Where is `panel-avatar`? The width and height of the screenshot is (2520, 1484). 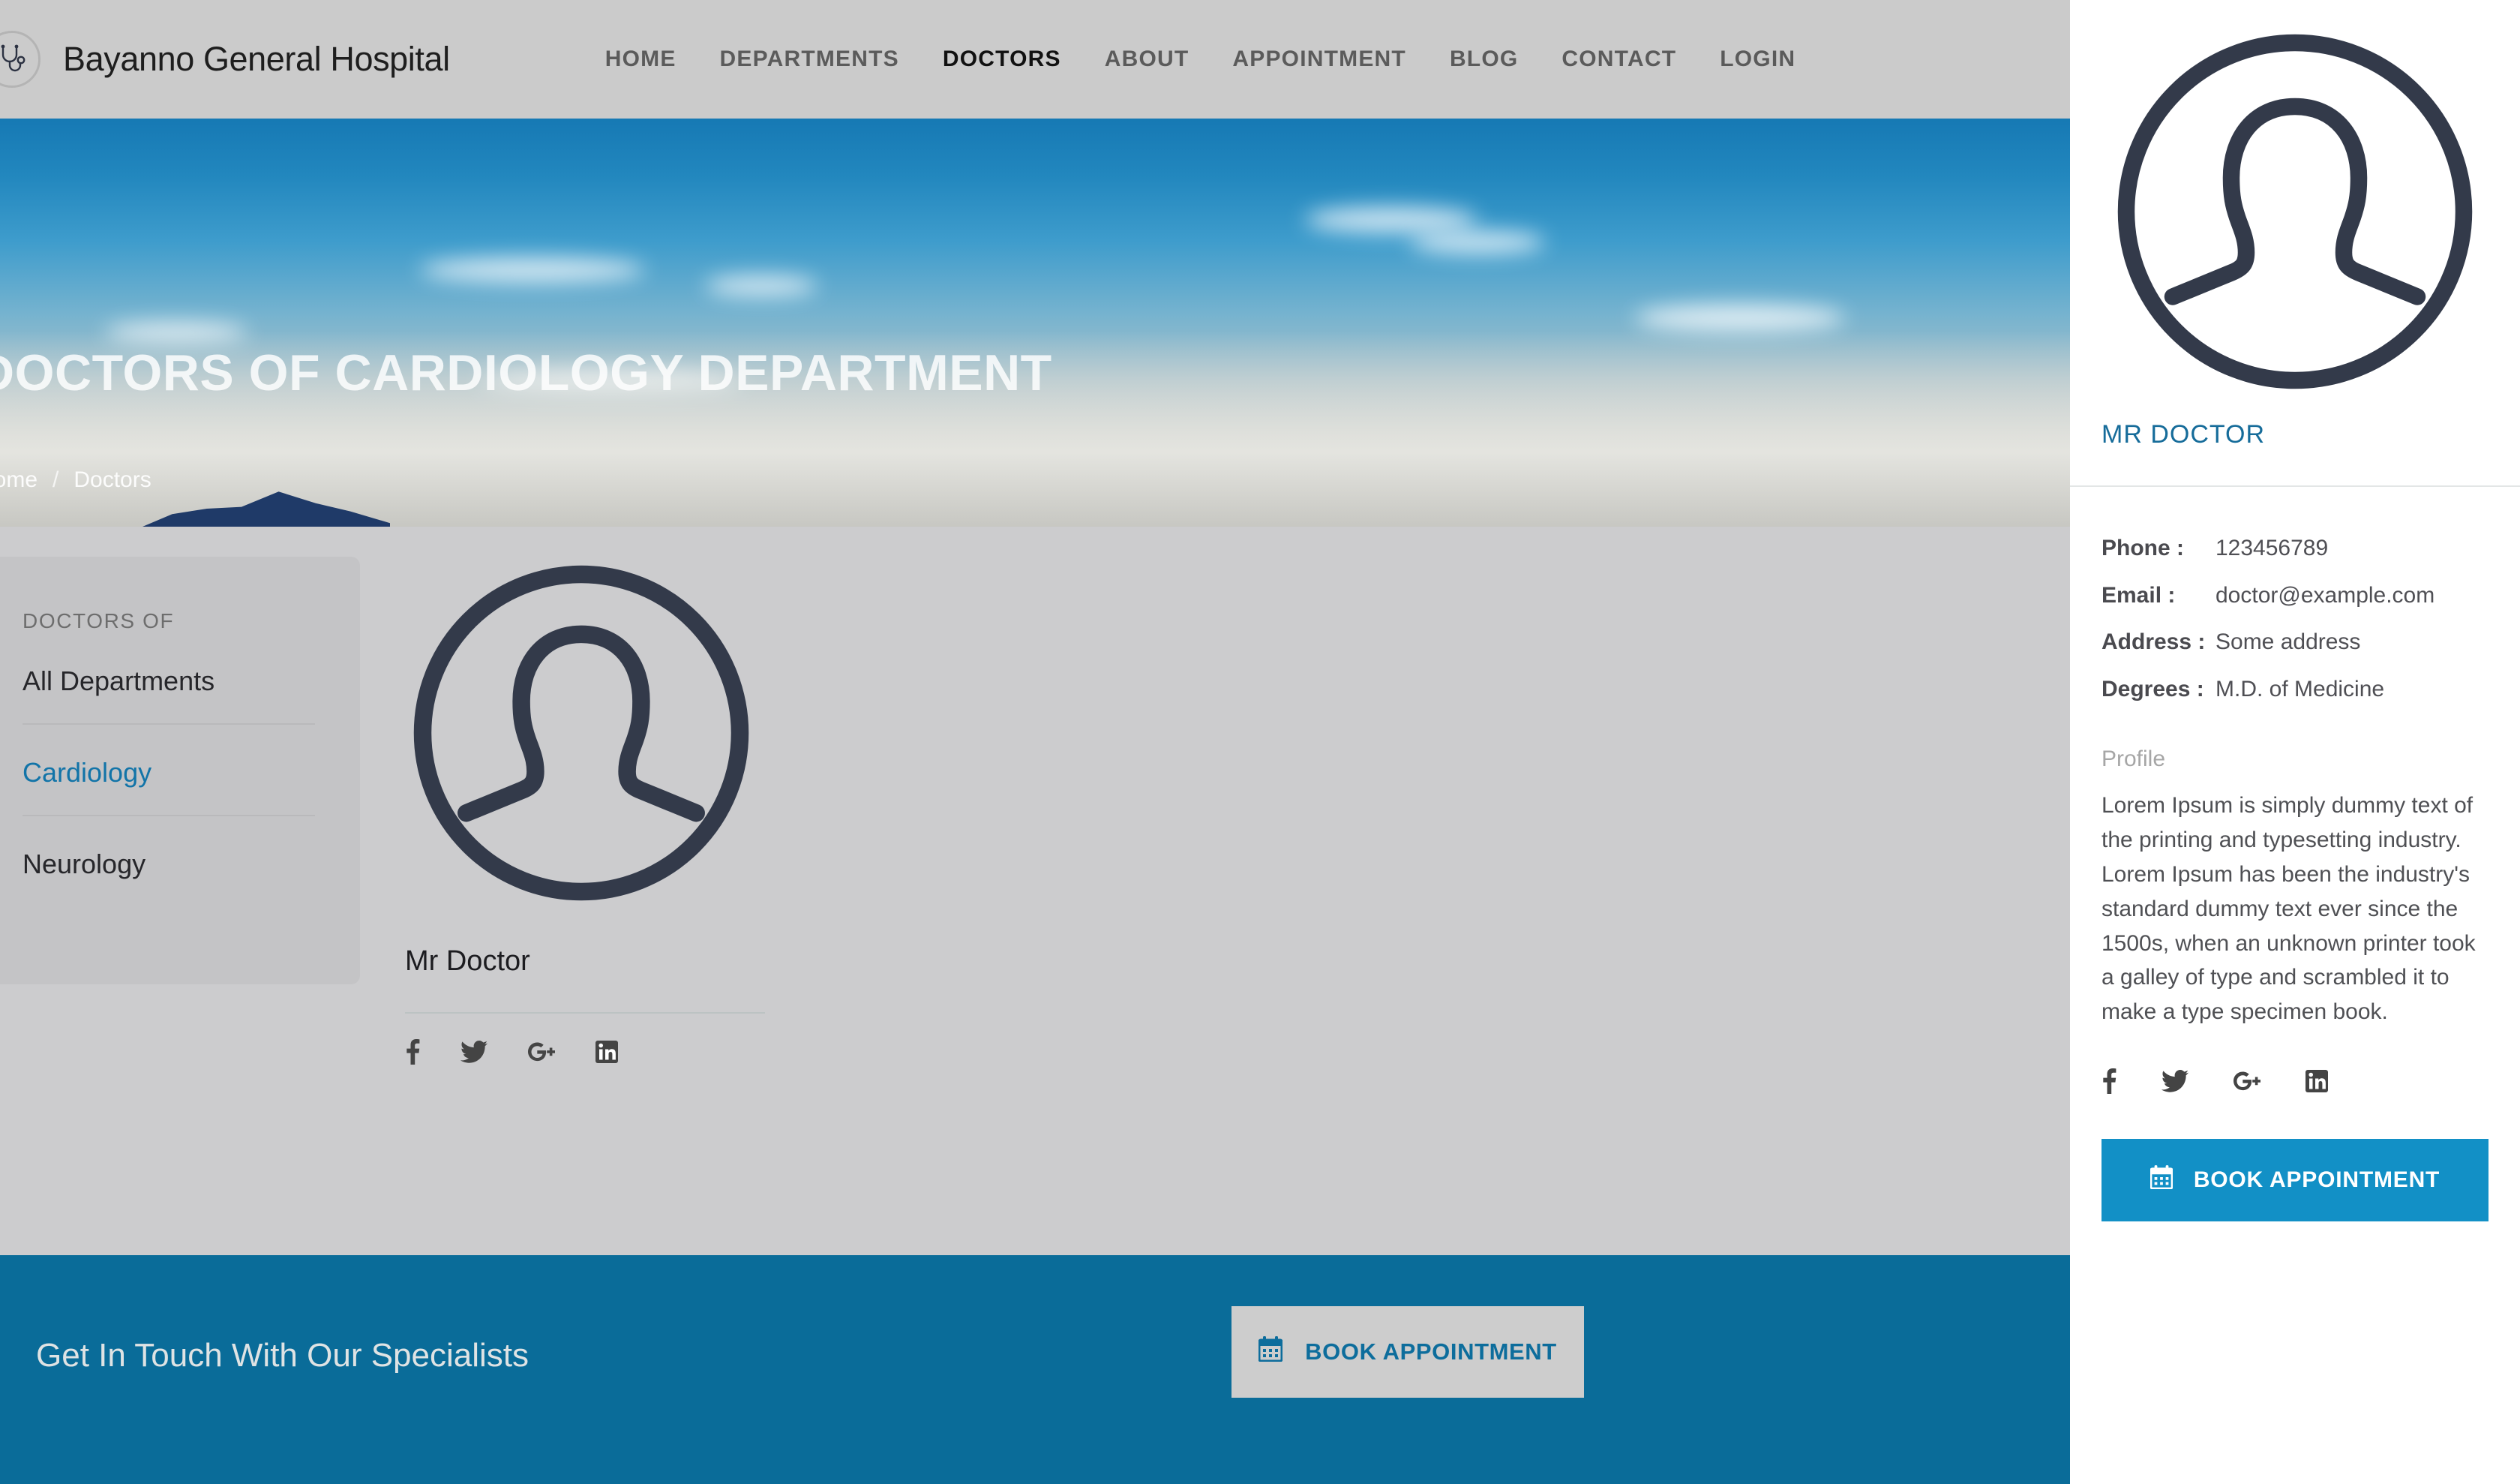
panel-avatar is located at coordinates (2295, 212).